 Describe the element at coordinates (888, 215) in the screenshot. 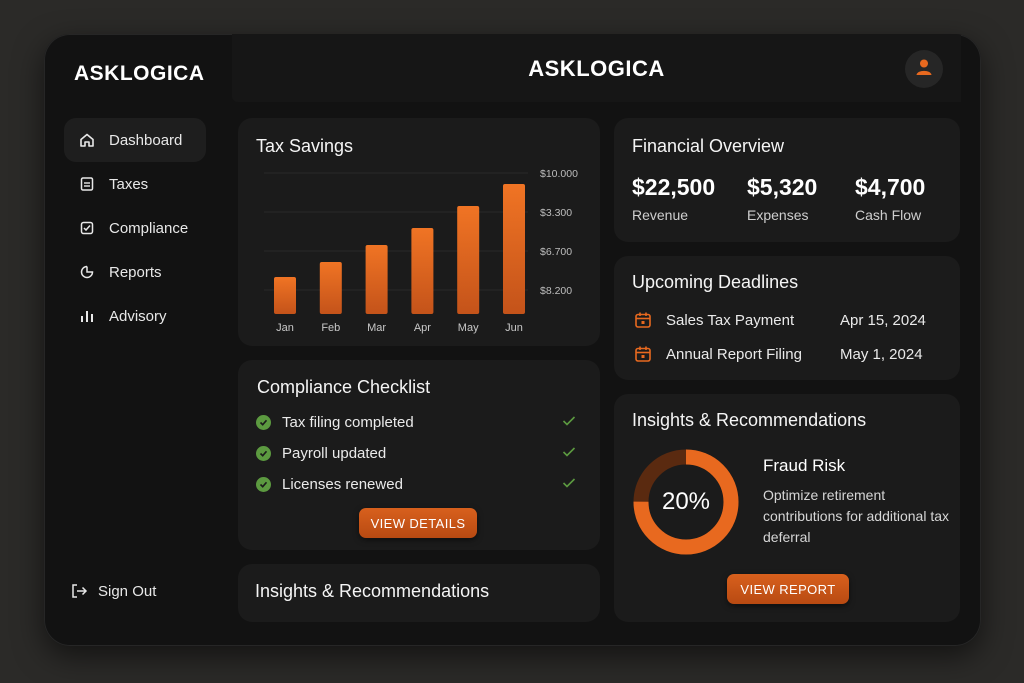

I see `metric-label: Cash Flow` at that location.